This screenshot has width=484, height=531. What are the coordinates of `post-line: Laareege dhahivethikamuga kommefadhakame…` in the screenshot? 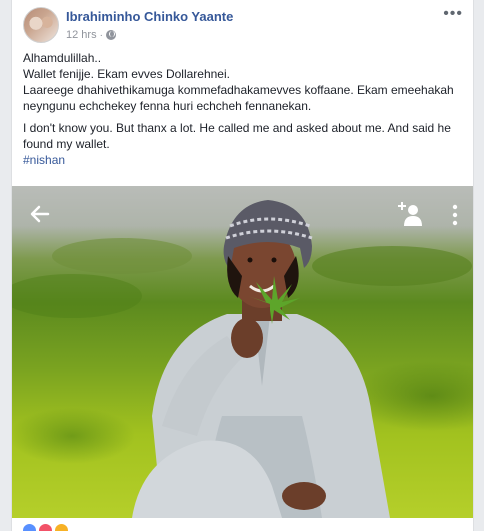 It's located at (238, 98).